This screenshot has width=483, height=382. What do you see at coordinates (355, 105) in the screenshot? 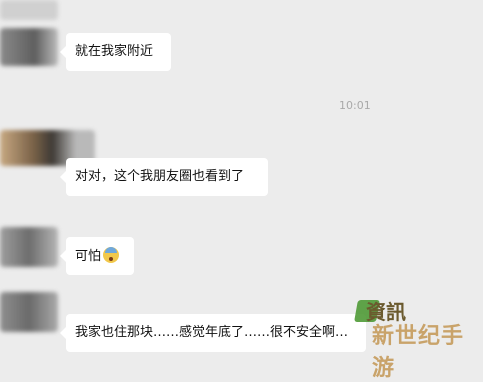
I see `timestamp: 10:01` at bounding box center [355, 105].